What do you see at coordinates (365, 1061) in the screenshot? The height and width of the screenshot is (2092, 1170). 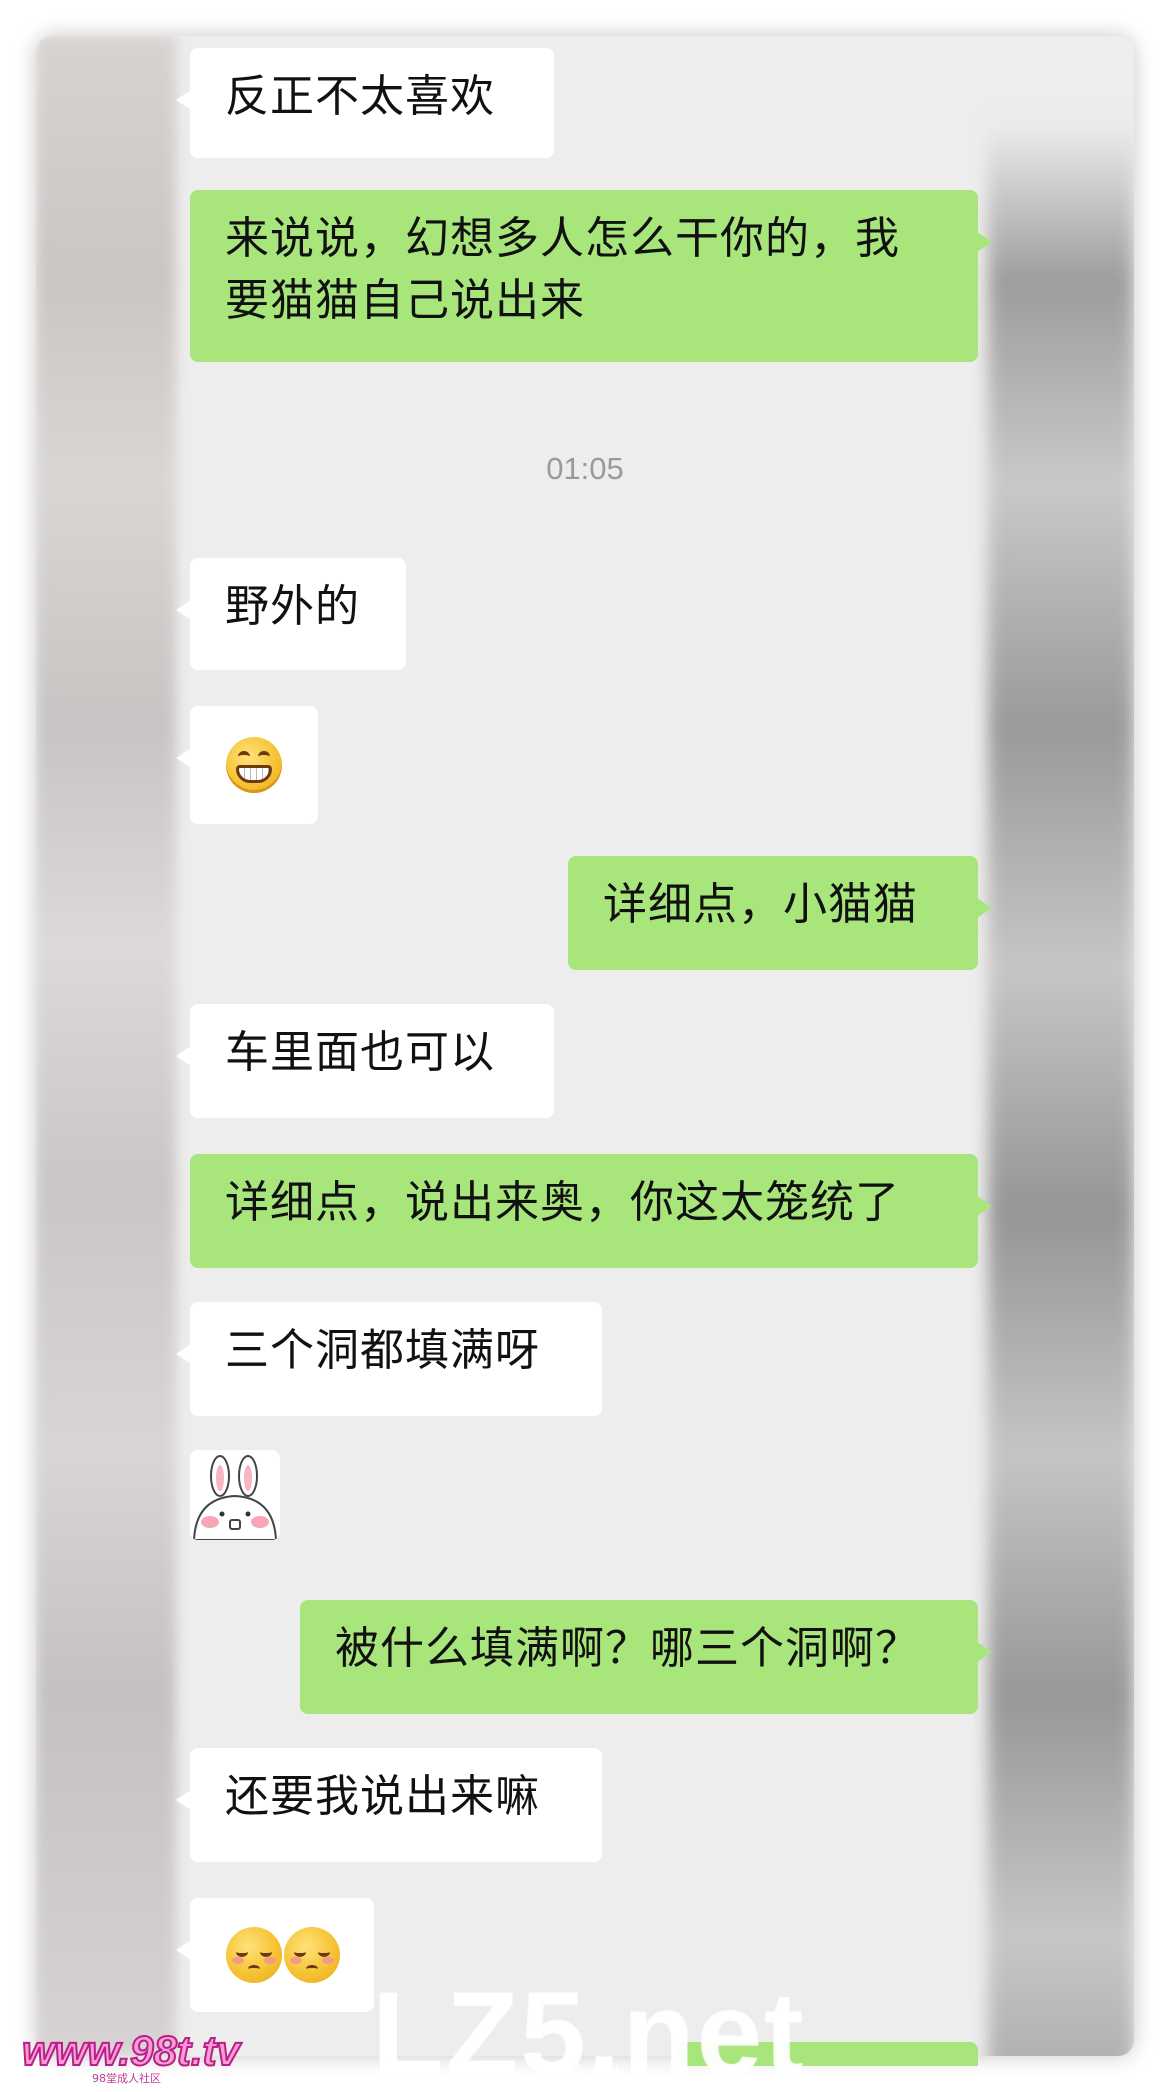 I see `message-bubble-received: 车里面也可以` at bounding box center [365, 1061].